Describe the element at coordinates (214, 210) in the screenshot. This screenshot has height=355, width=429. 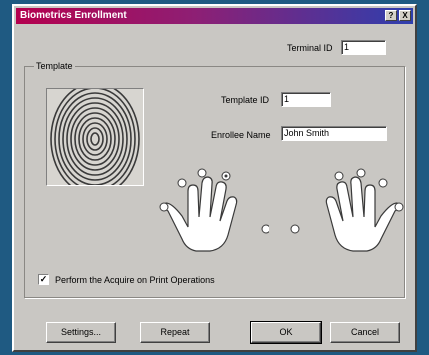
I see `left-hand-icon` at that location.